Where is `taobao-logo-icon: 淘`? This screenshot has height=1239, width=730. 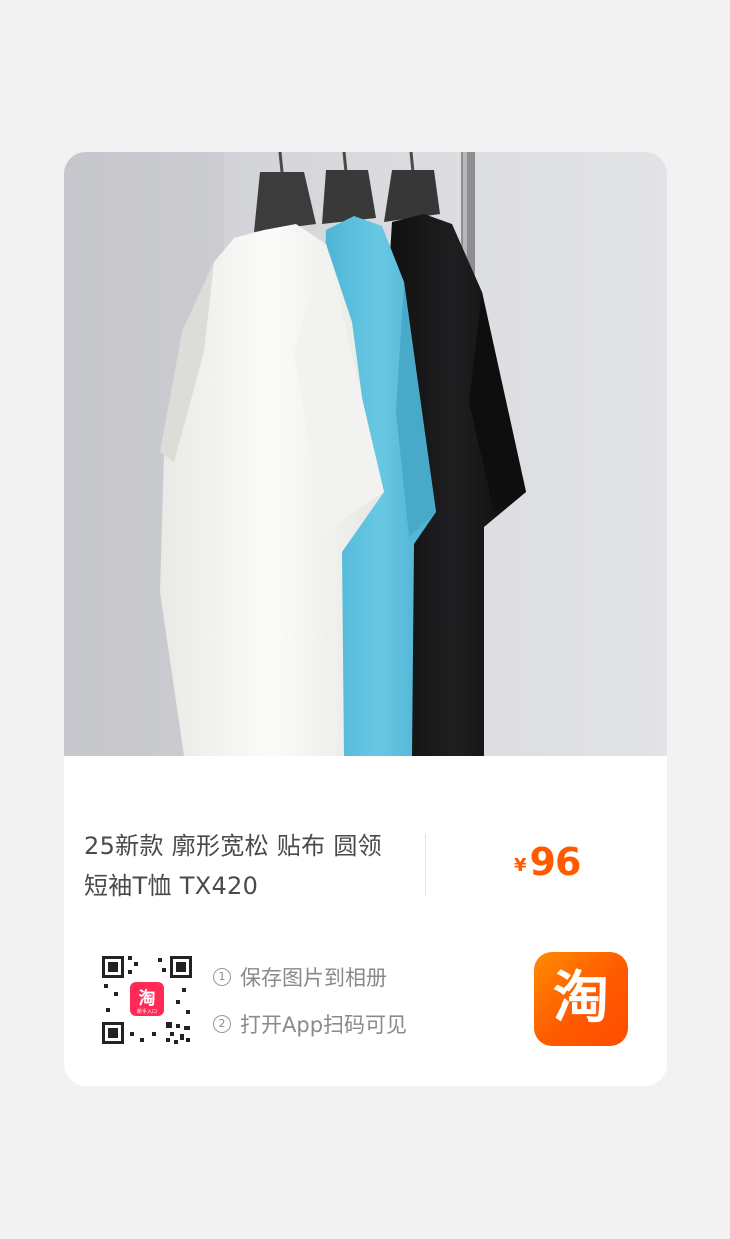 taobao-logo-icon: 淘 is located at coordinates (581, 998).